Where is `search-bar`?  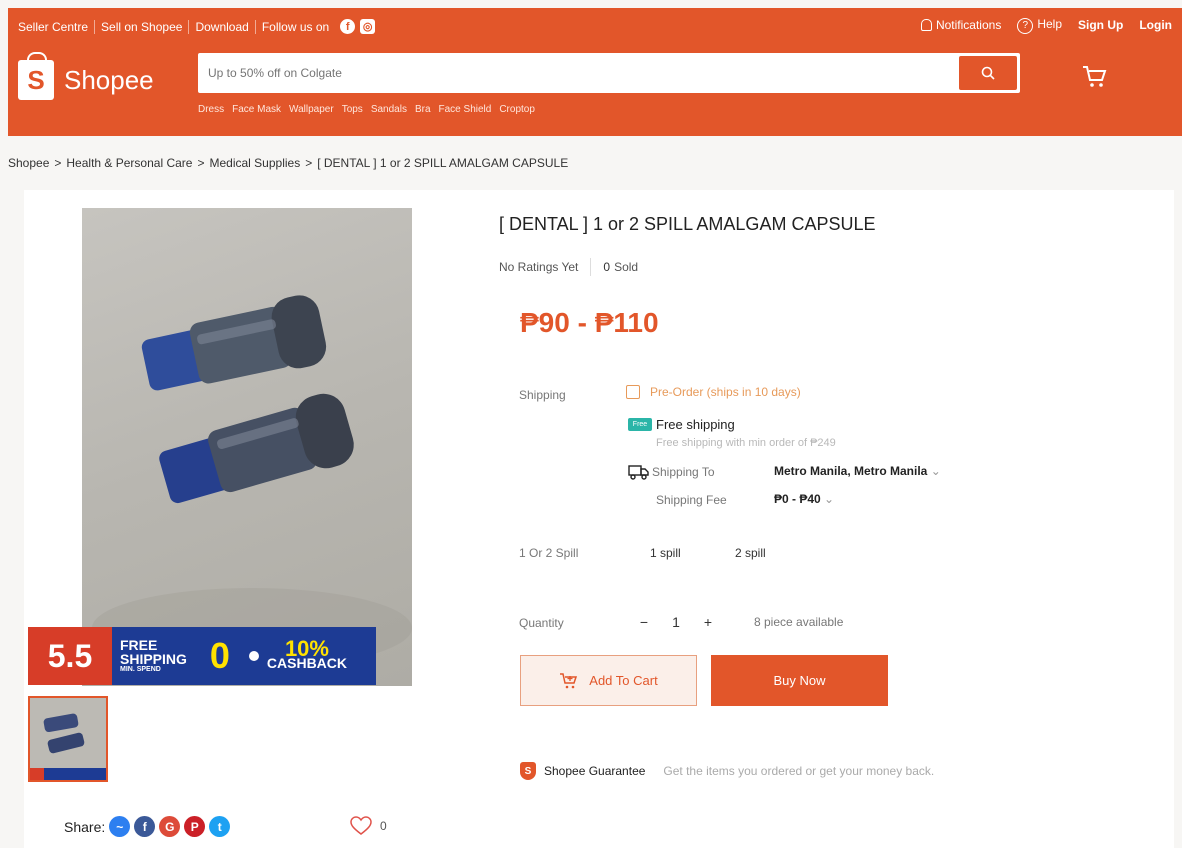
search-bar is located at coordinates (609, 73).